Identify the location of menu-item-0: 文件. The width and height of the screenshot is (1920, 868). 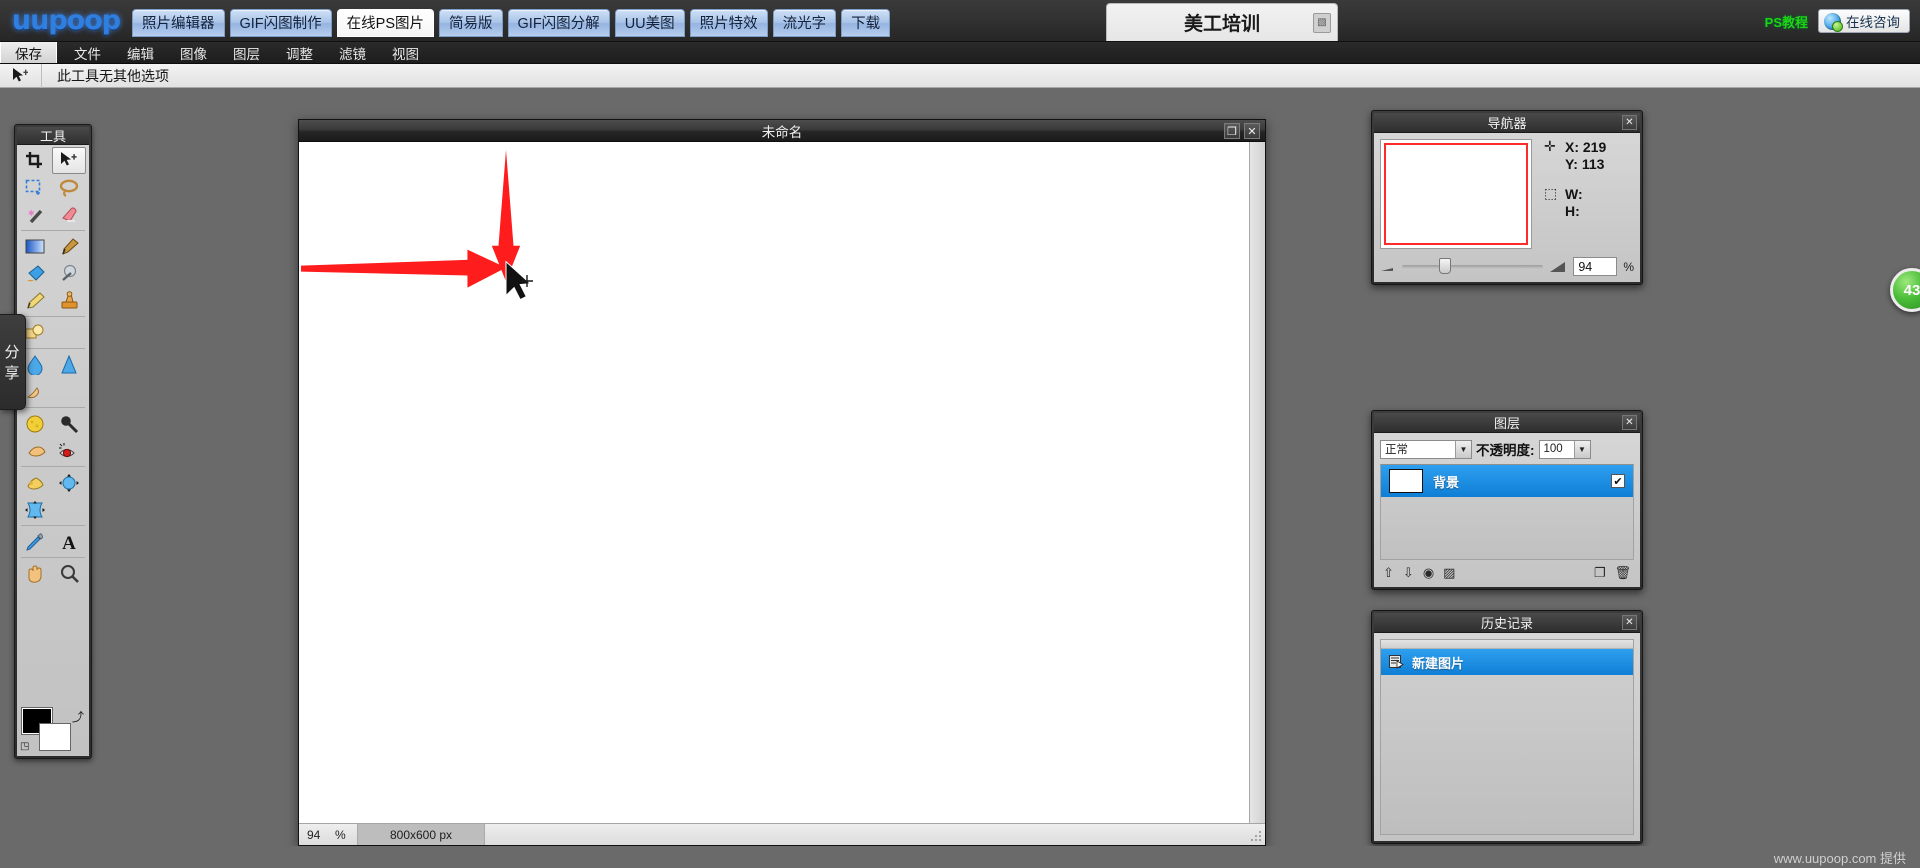
(87, 52).